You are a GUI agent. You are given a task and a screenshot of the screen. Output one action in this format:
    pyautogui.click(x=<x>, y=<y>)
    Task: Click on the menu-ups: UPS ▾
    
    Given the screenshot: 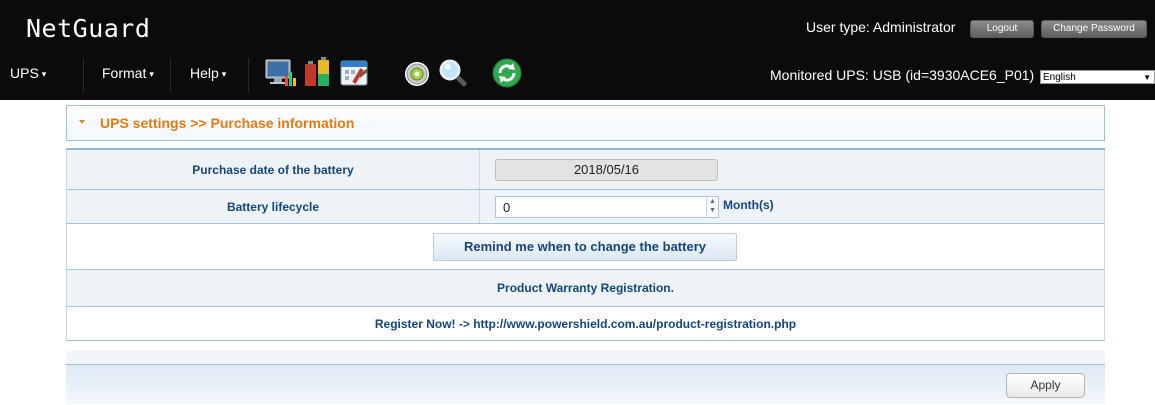 What is the action you would take?
    pyautogui.click(x=28, y=73)
    